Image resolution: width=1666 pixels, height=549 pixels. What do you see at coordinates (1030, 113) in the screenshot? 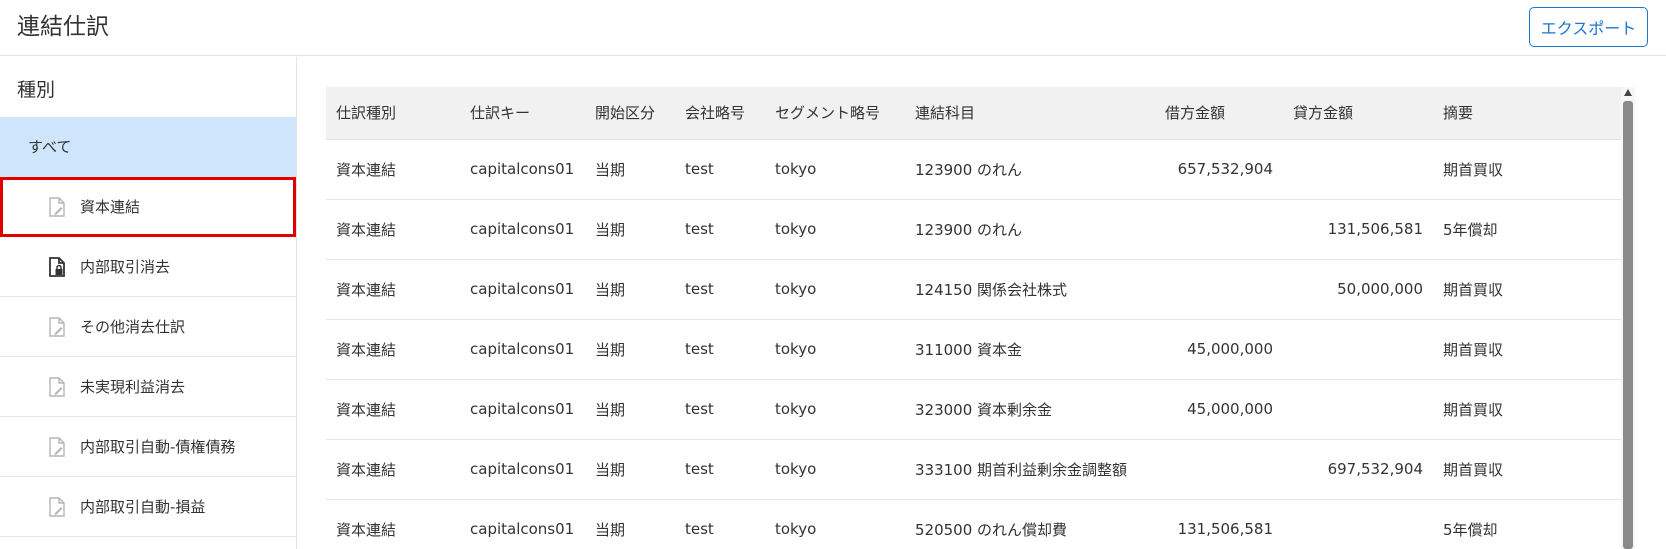
I see `column-header: 連結科目` at bounding box center [1030, 113].